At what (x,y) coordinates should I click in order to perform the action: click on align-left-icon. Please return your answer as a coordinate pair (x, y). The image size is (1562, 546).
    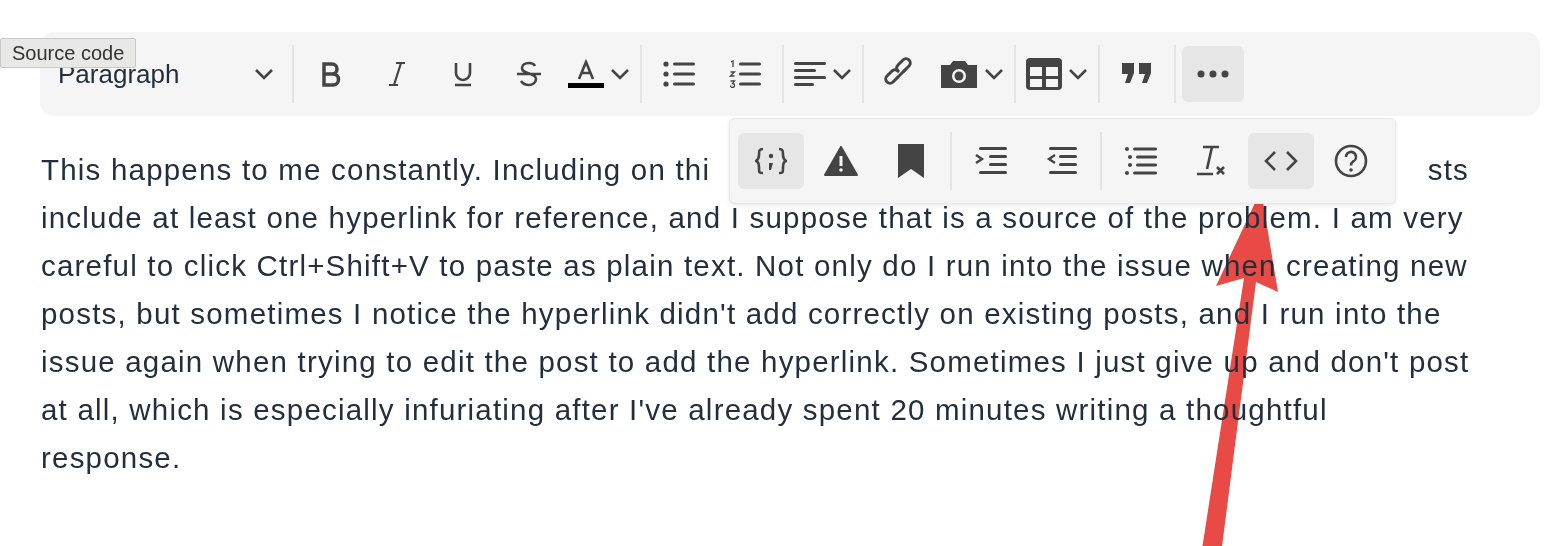
    Looking at the image, I should click on (810, 74).